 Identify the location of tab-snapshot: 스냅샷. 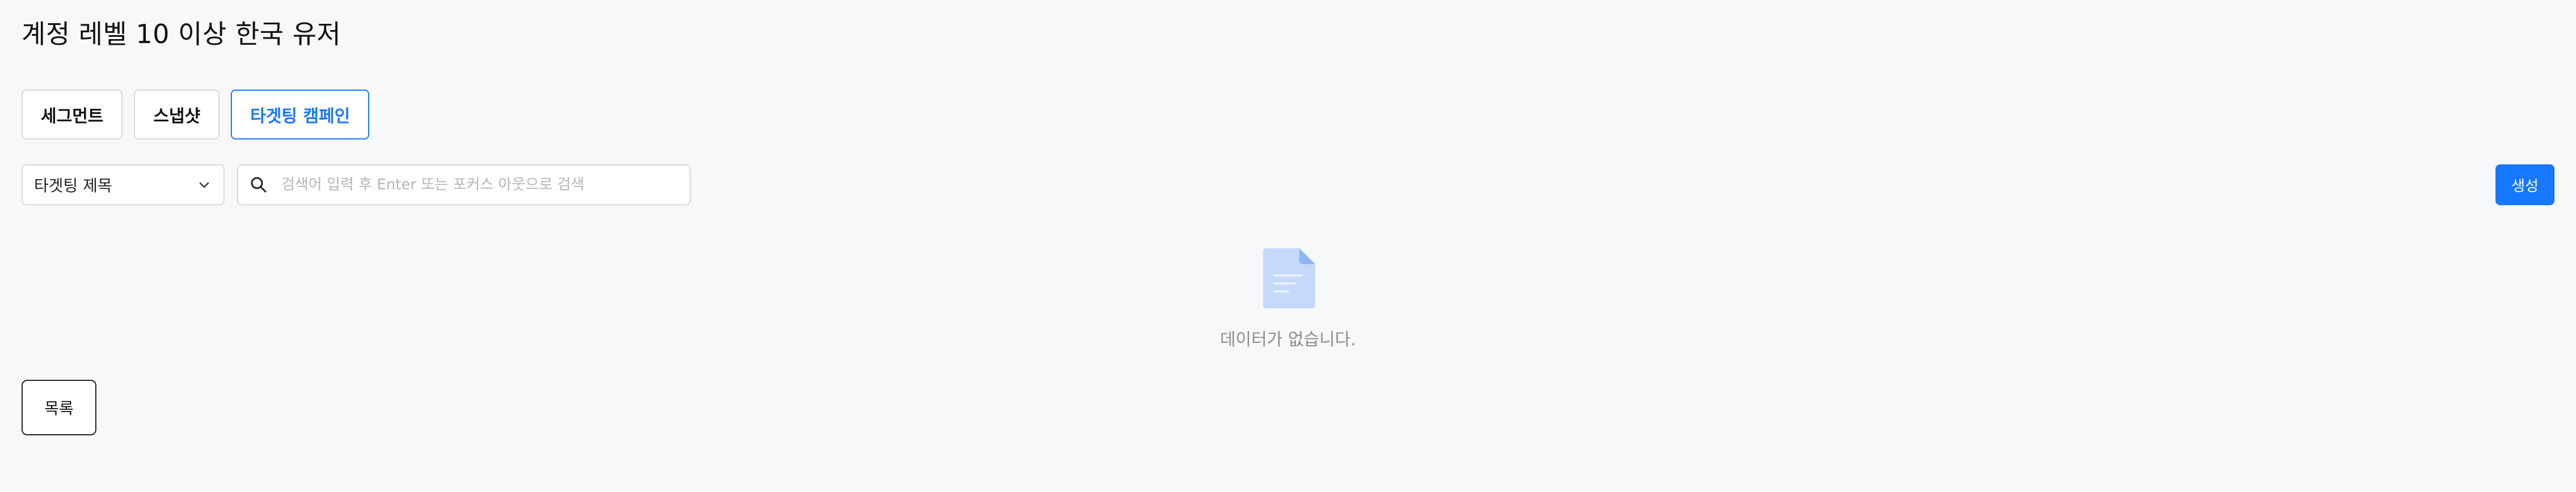
(177, 114).